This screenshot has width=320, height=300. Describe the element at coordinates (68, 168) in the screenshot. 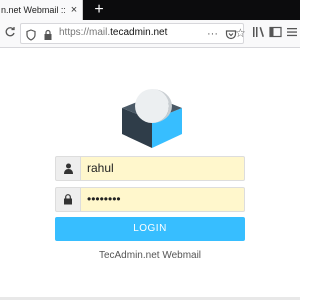

I see `user-icon` at that location.